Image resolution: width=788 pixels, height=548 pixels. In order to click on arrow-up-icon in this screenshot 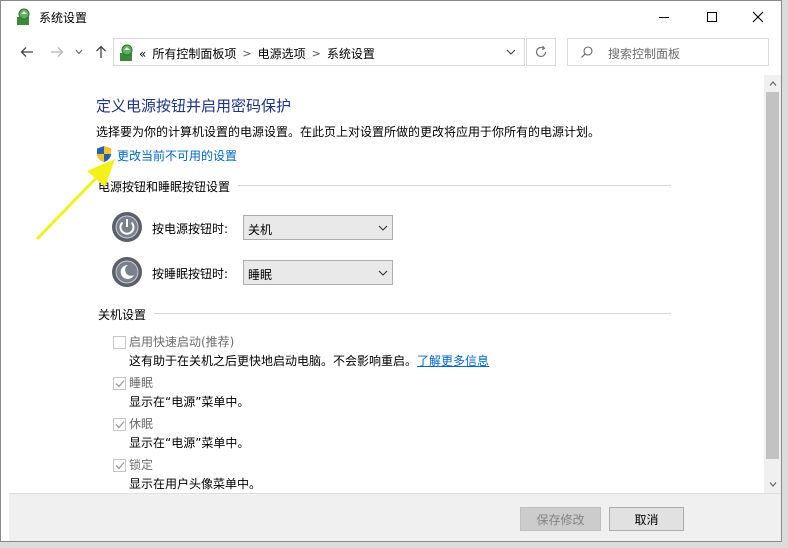, I will do `click(101, 51)`.